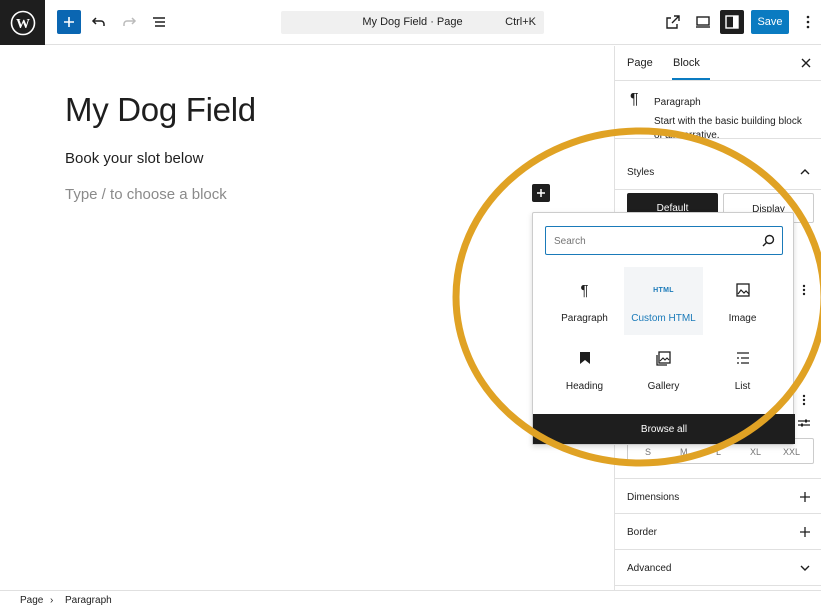 The image size is (821, 610). Describe the element at coordinates (686, 63) in the screenshot. I see `tab-block: Block` at that location.